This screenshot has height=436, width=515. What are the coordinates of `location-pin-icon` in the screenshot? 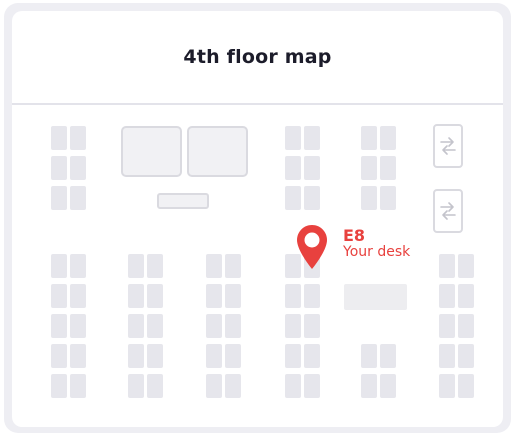 It's located at (312, 247).